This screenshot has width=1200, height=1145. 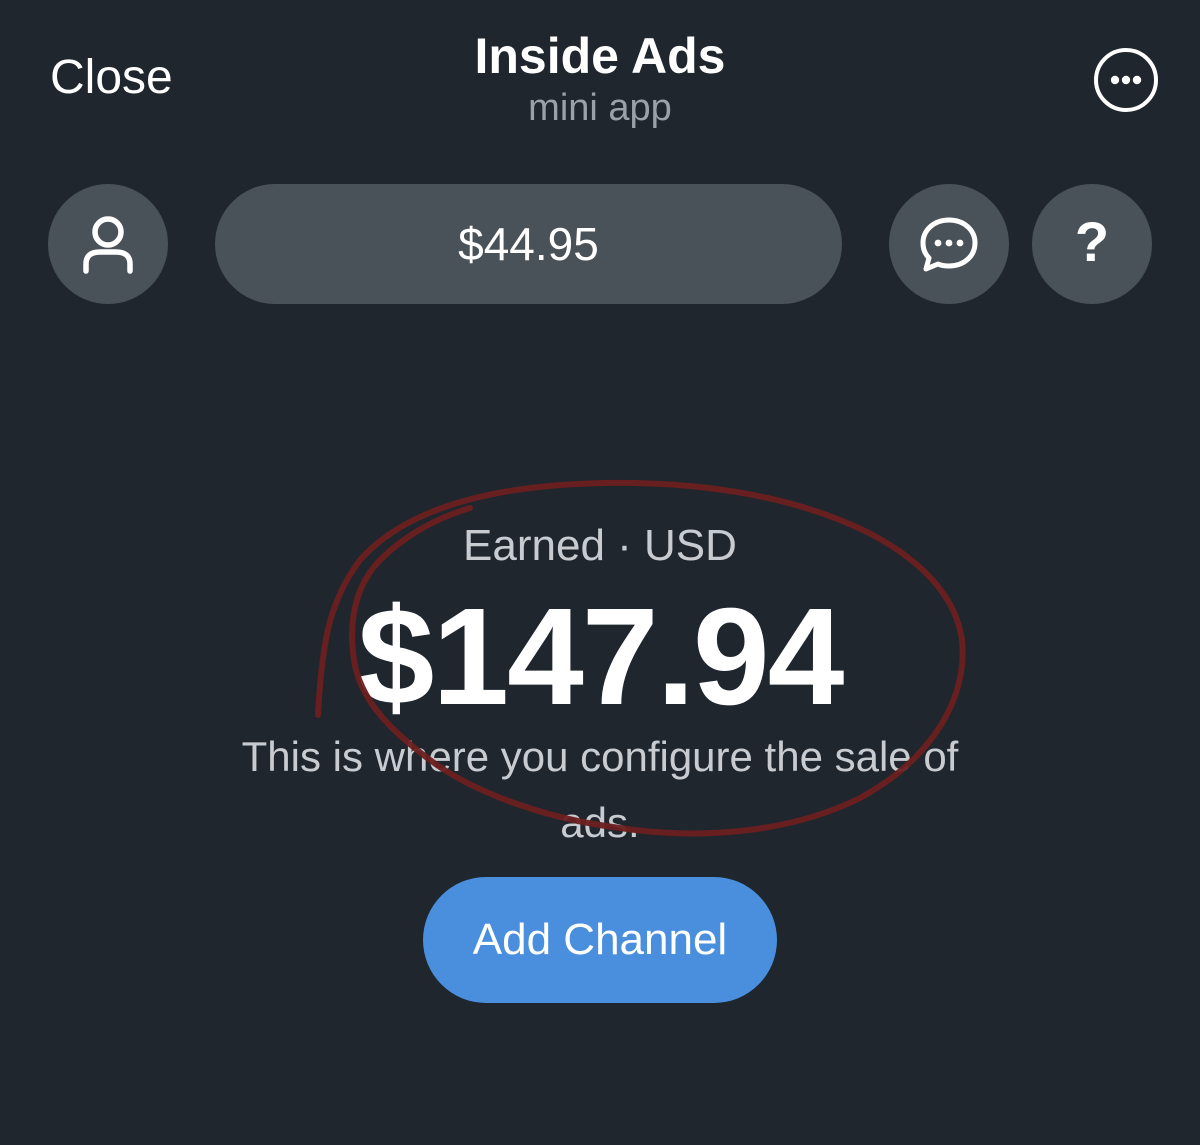 I want to click on more-horizontal-icon, so click(x=1126, y=80).